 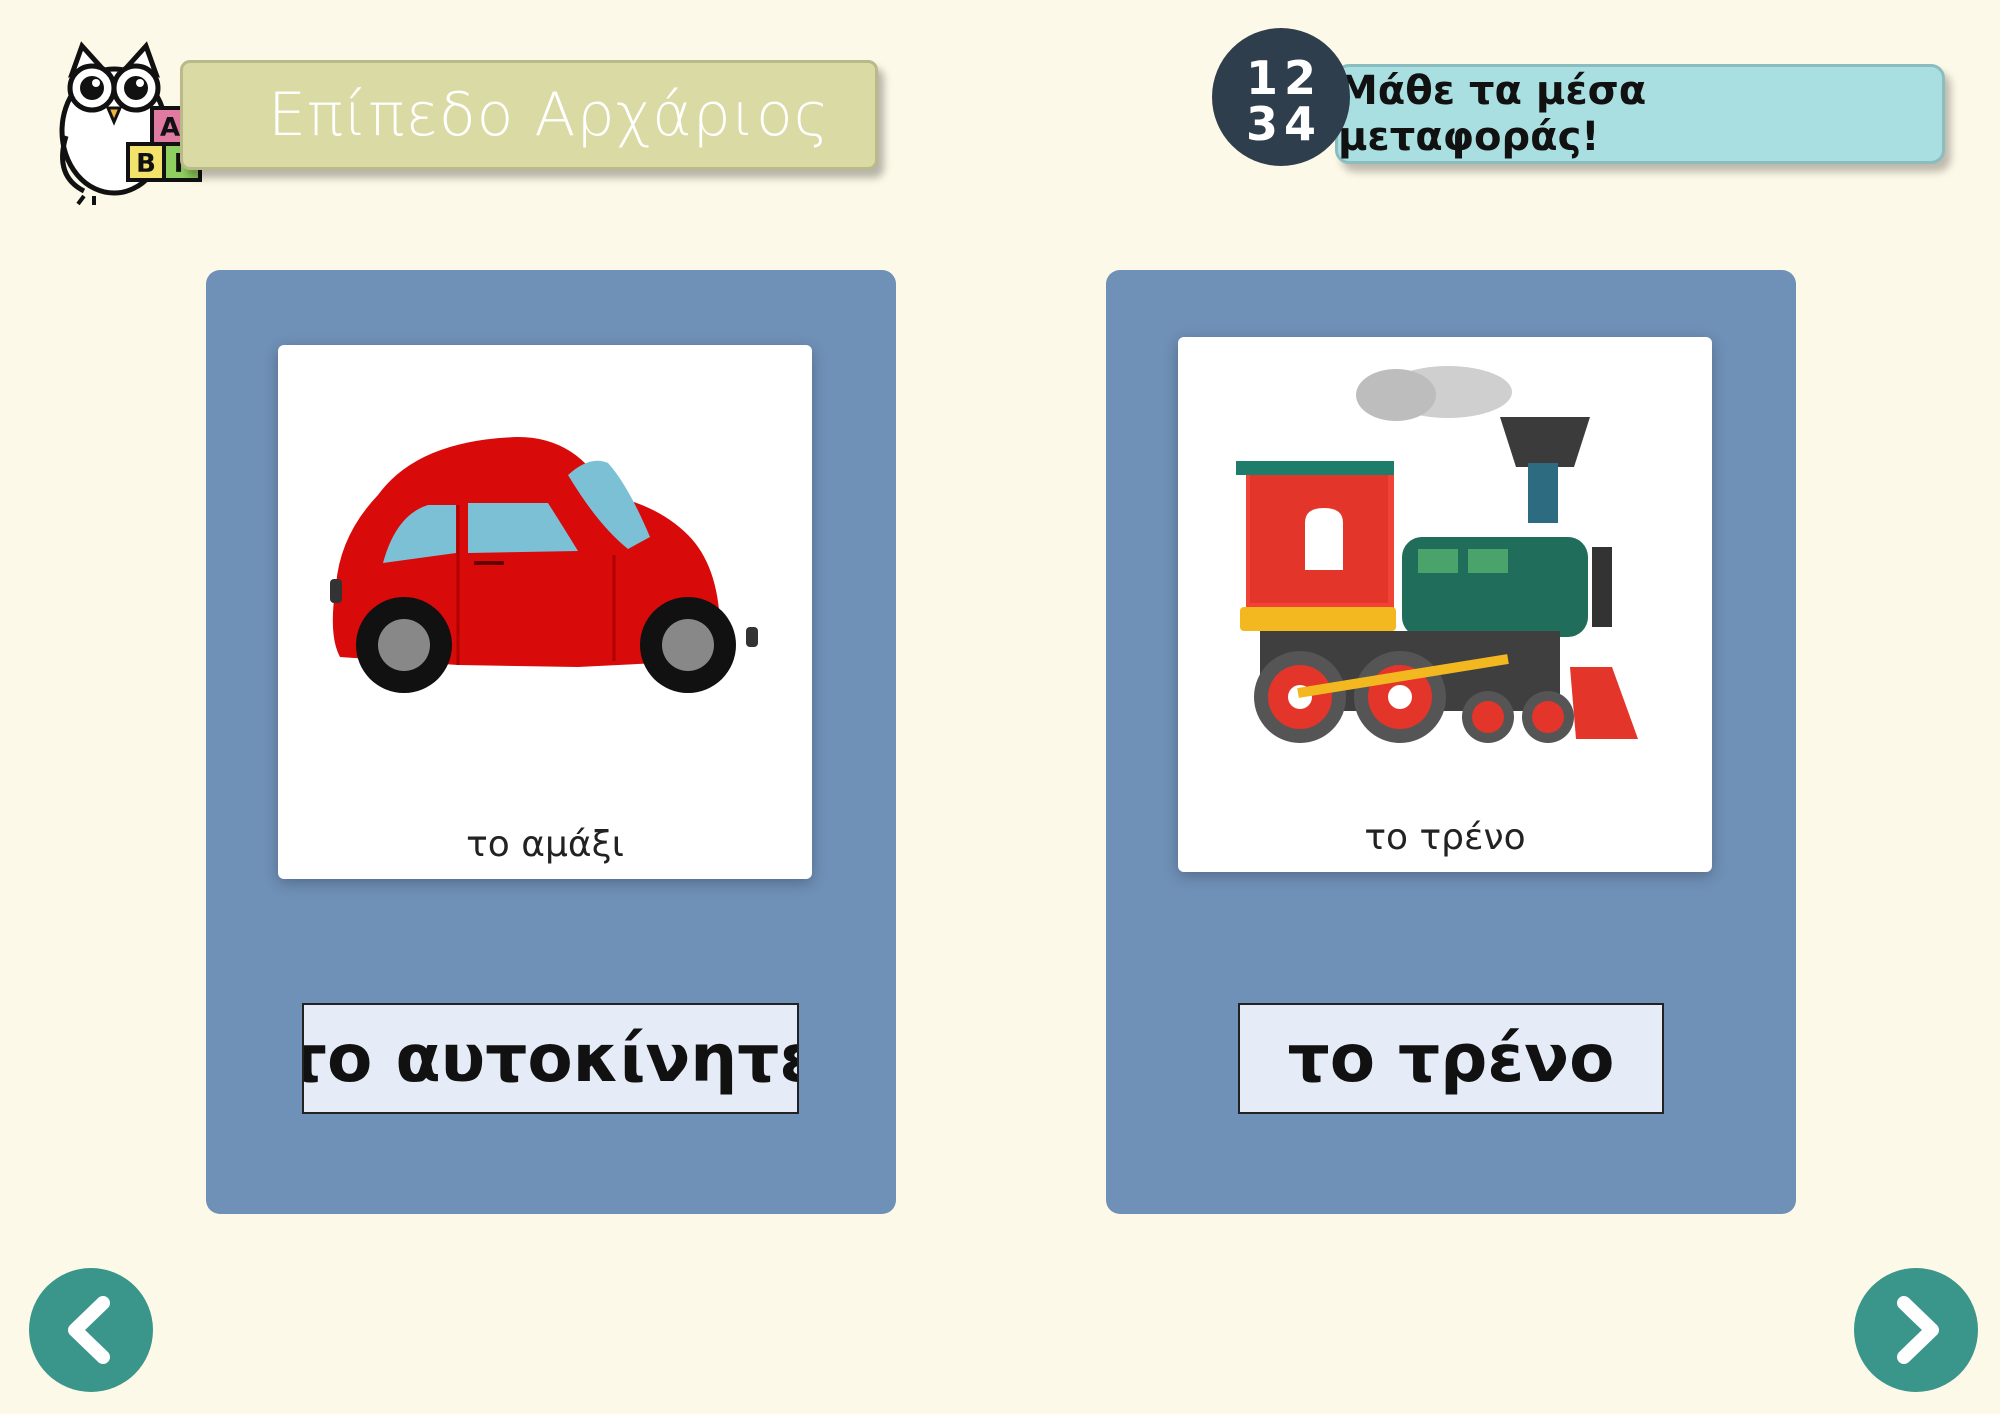 I want to click on logo-letter-b: Β, so click(x=146, y=164).